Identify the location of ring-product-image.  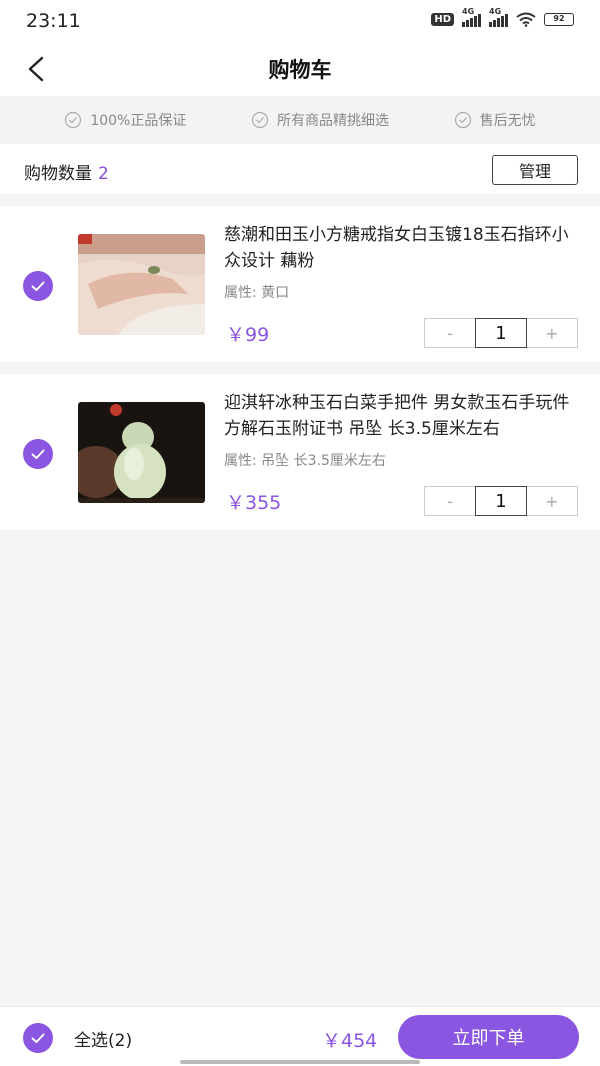
(141, 284).